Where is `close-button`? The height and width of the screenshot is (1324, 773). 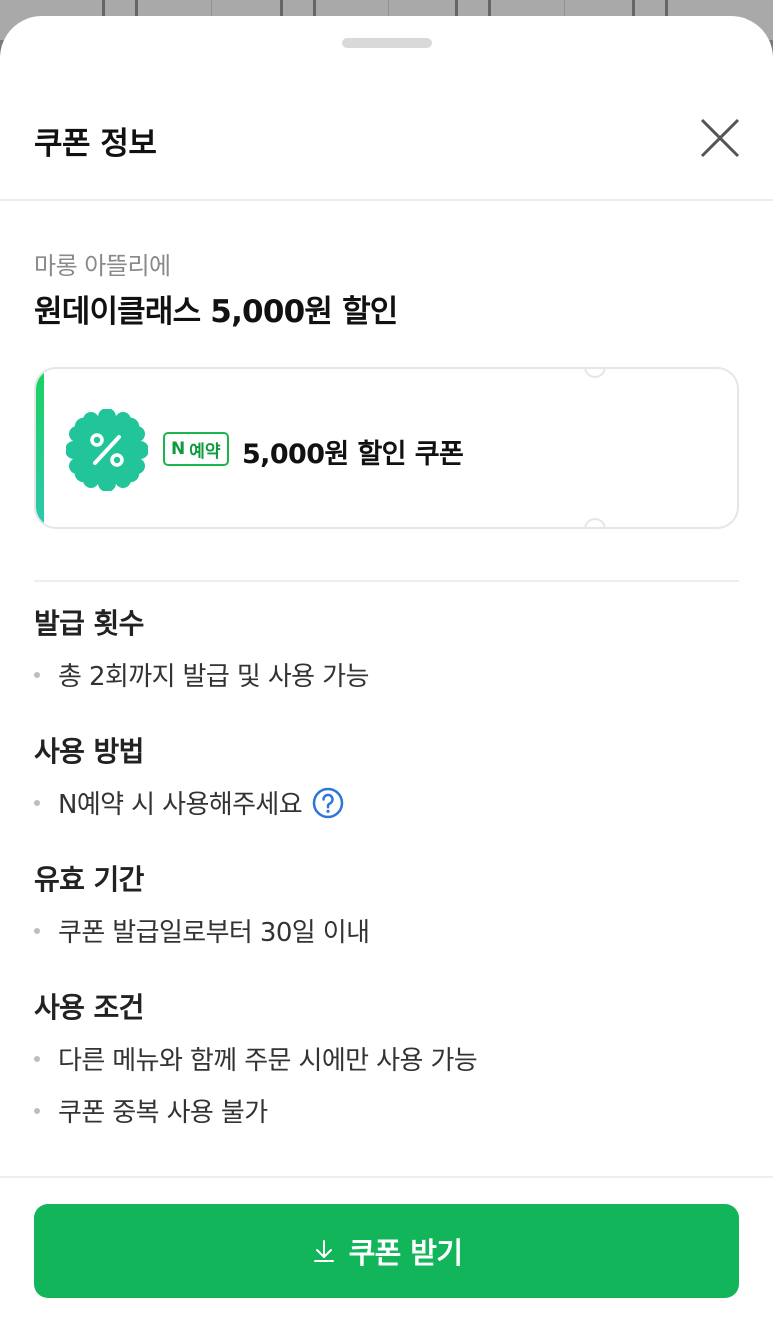
close-button is located at coordinates (720, 138).